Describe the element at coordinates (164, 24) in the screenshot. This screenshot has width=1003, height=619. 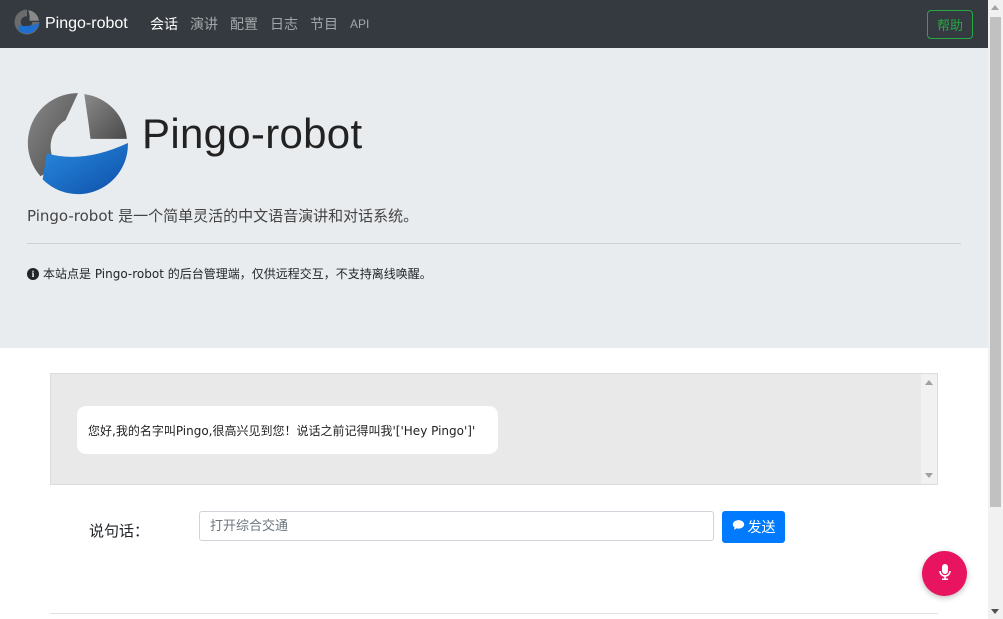
I see `nav-link-chat: 会话` at that location.